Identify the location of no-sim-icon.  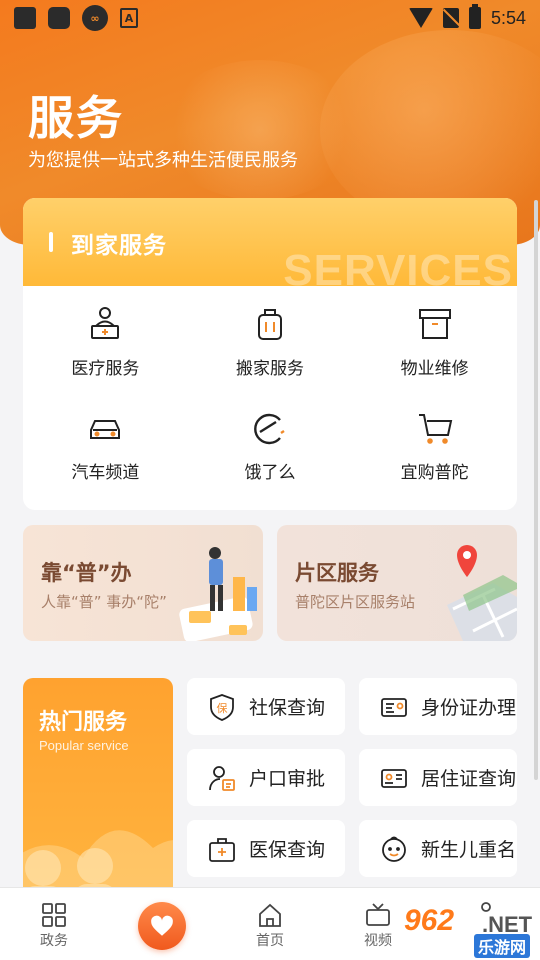
(450, 18).